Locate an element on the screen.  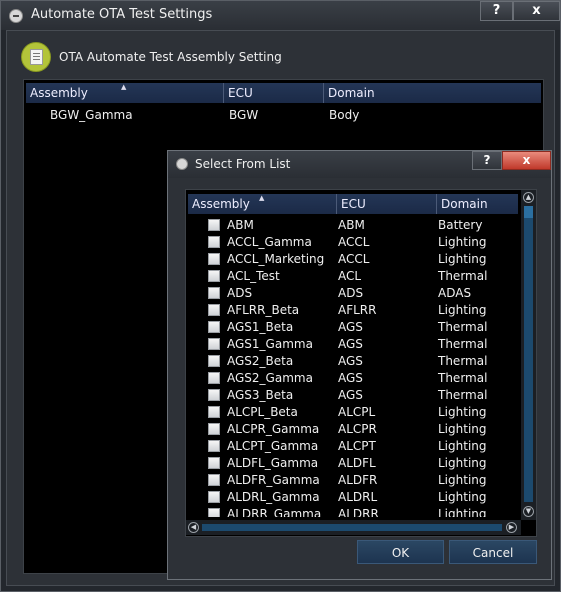
list-item: ALCPR_Gamma ALCPR Lighting is located at coordinates (353, 429).